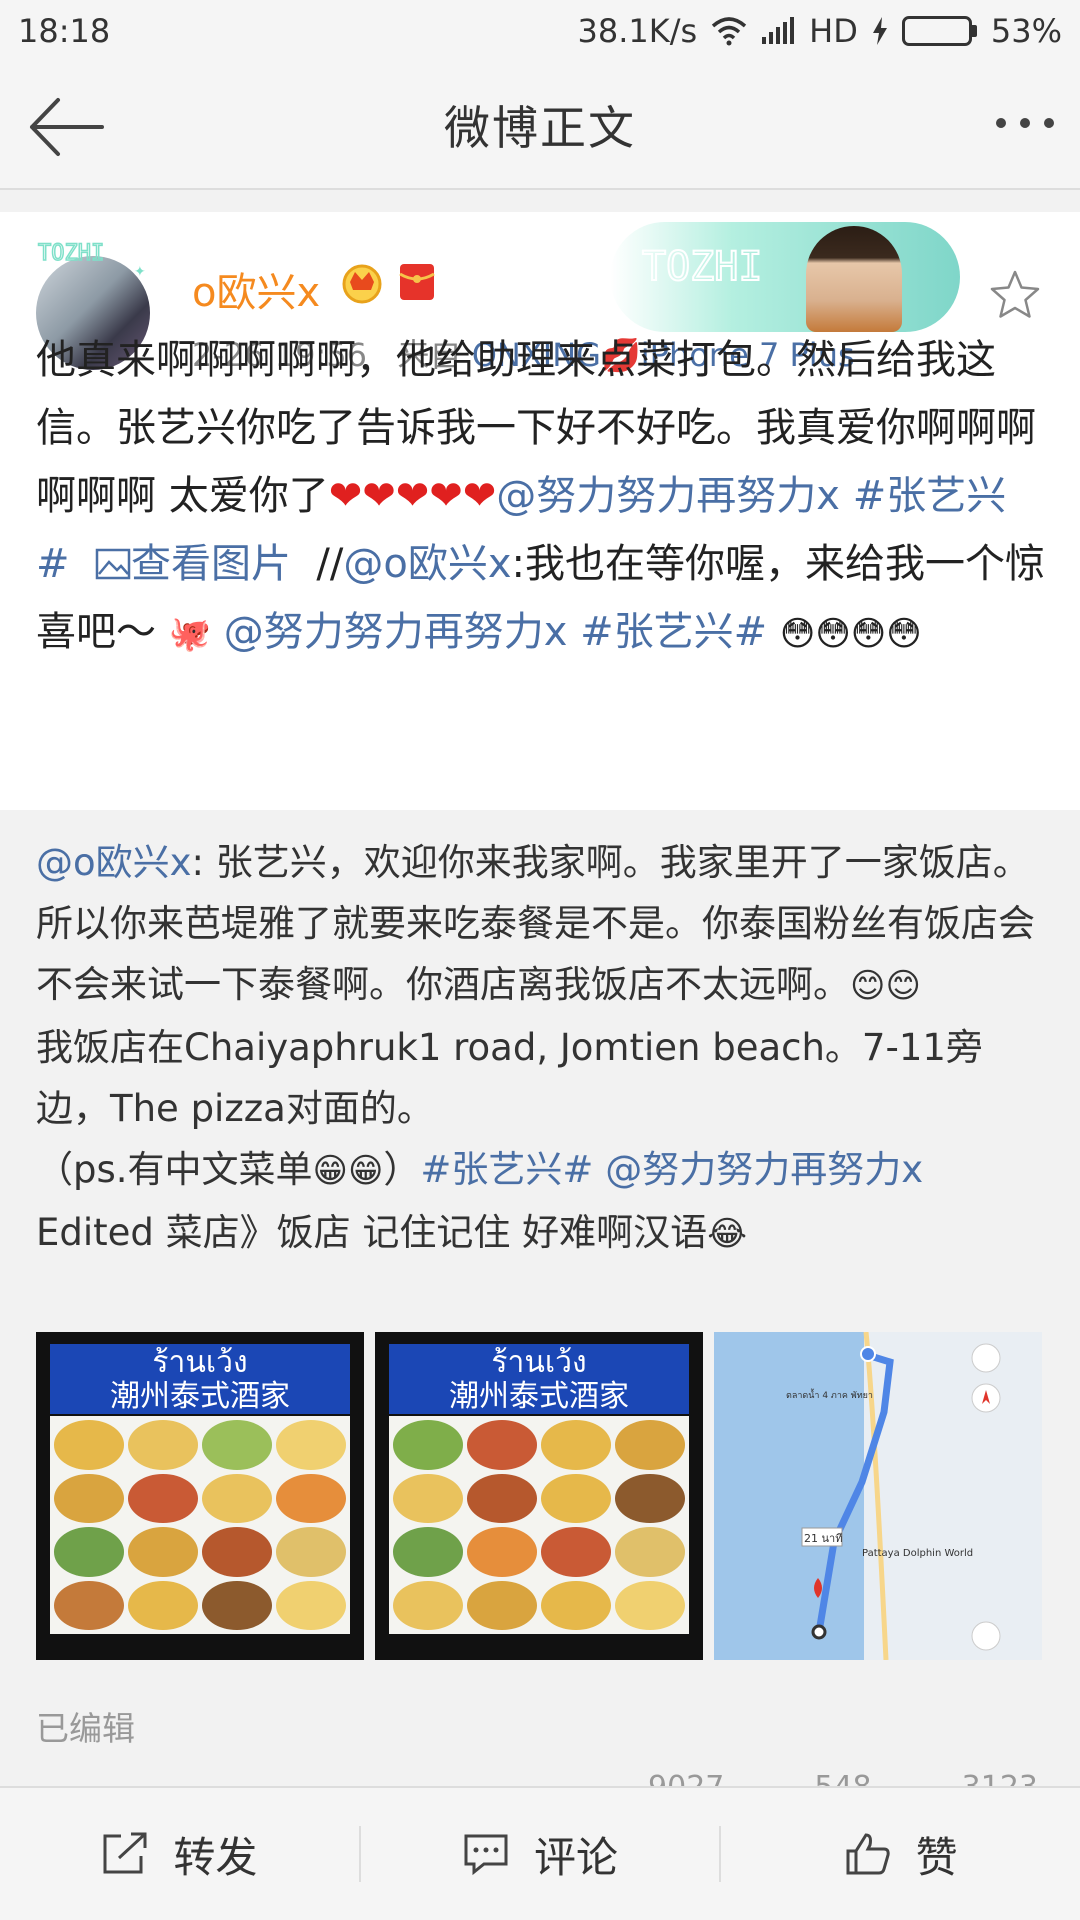 The height and width of the screenshot is (1920, 1080). Describe the element at coordinates (412, 496) in the screenshot. I see `hearts-emoji: ❤❤❤❤❤` at that location.